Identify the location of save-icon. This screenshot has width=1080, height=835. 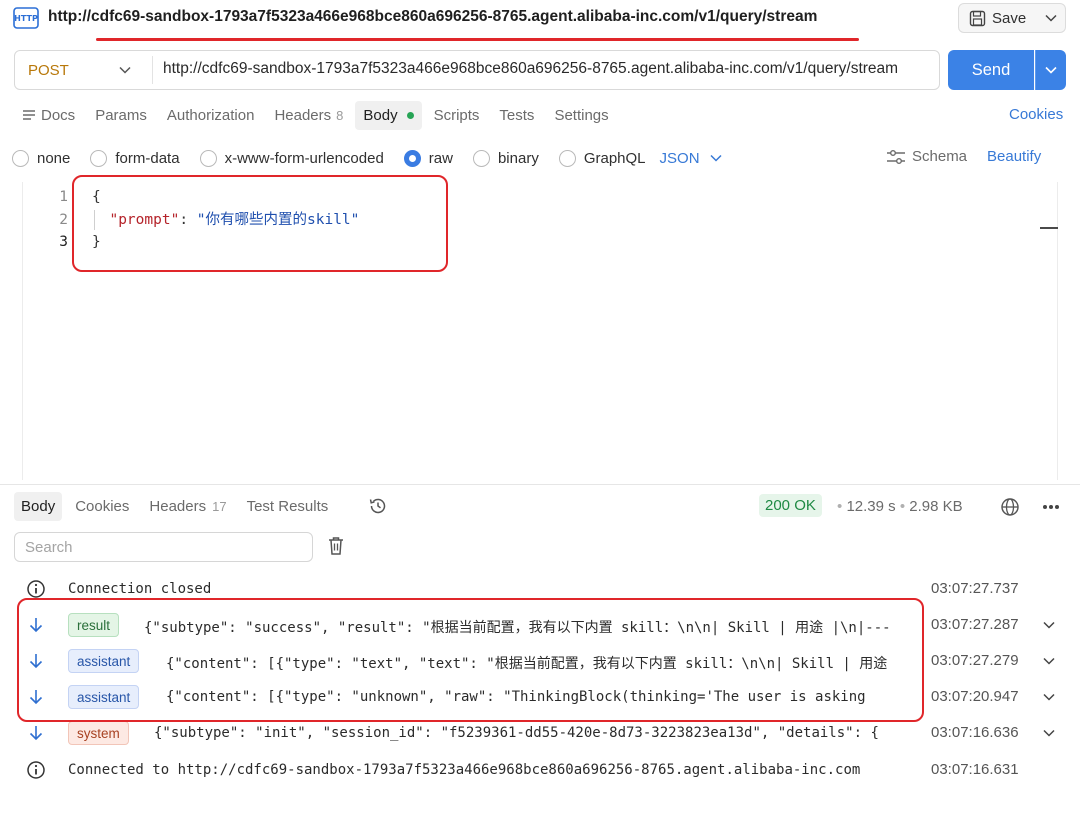
(977, 18).